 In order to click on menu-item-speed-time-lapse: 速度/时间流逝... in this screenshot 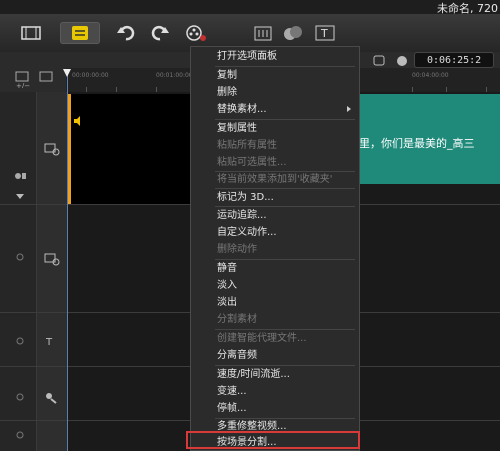, I will do `click(253, 375)`.